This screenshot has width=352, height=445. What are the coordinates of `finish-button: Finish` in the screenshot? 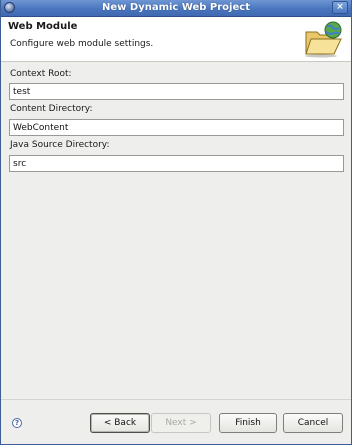 It's located at (248, 423).